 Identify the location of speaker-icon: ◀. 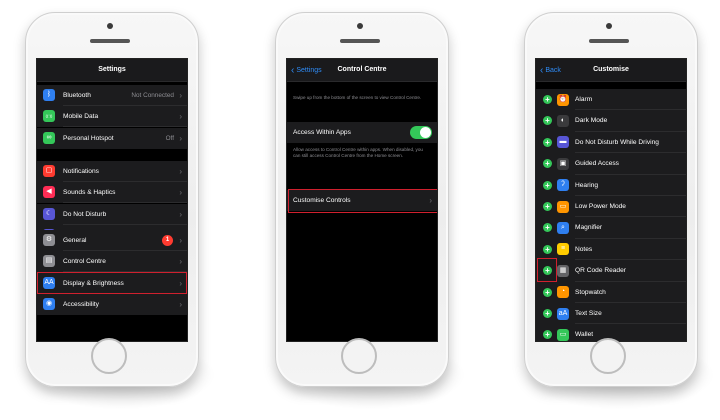
(49, 192).